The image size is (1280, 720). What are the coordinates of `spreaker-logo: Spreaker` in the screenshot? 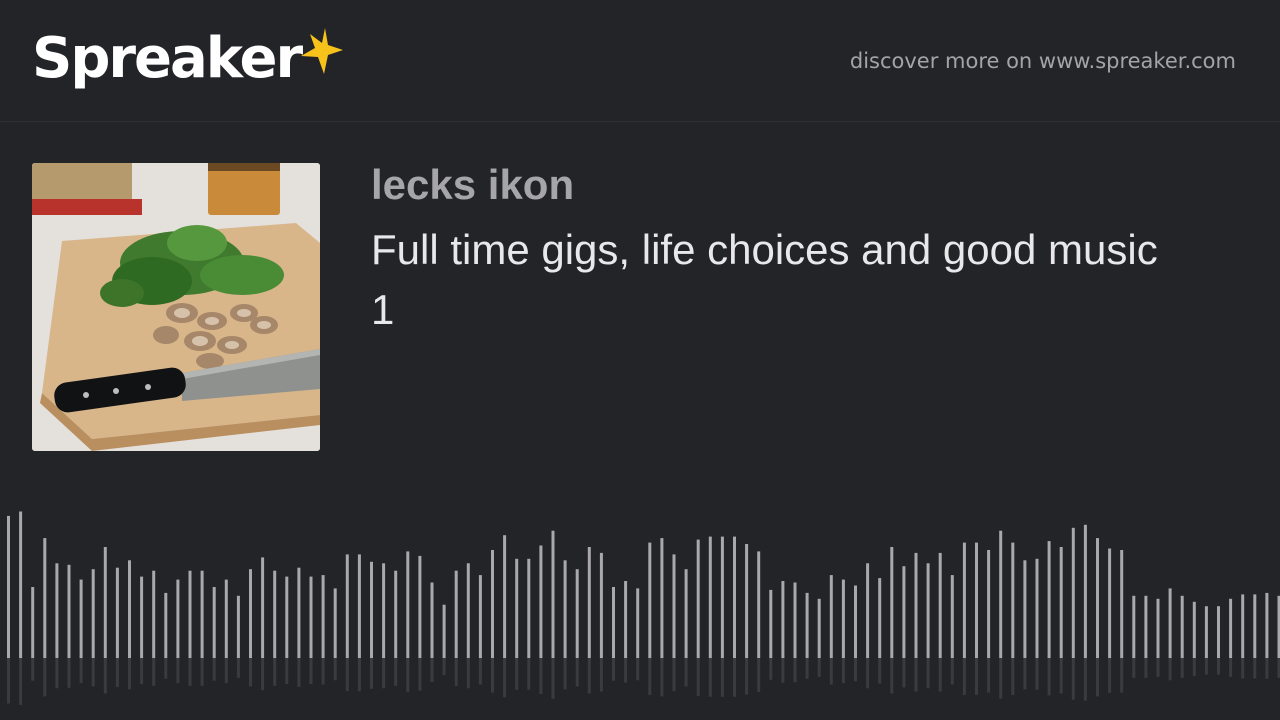 It's located at (188, 59).